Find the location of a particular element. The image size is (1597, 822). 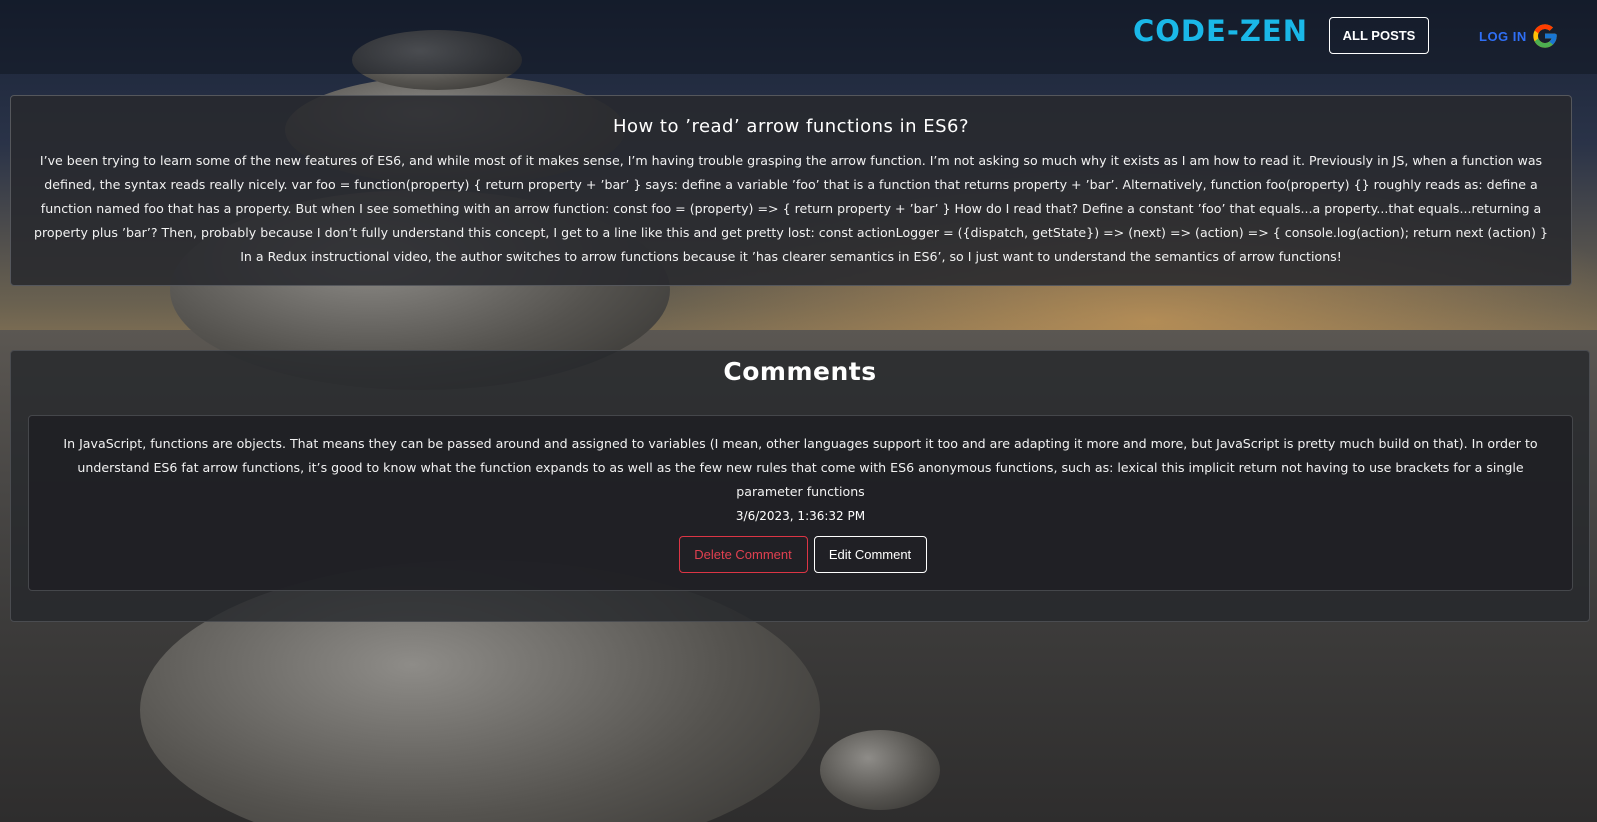

comment-timestamp: 3/6/2023, 1:36:32 PM is located at coordinates (800, 516).